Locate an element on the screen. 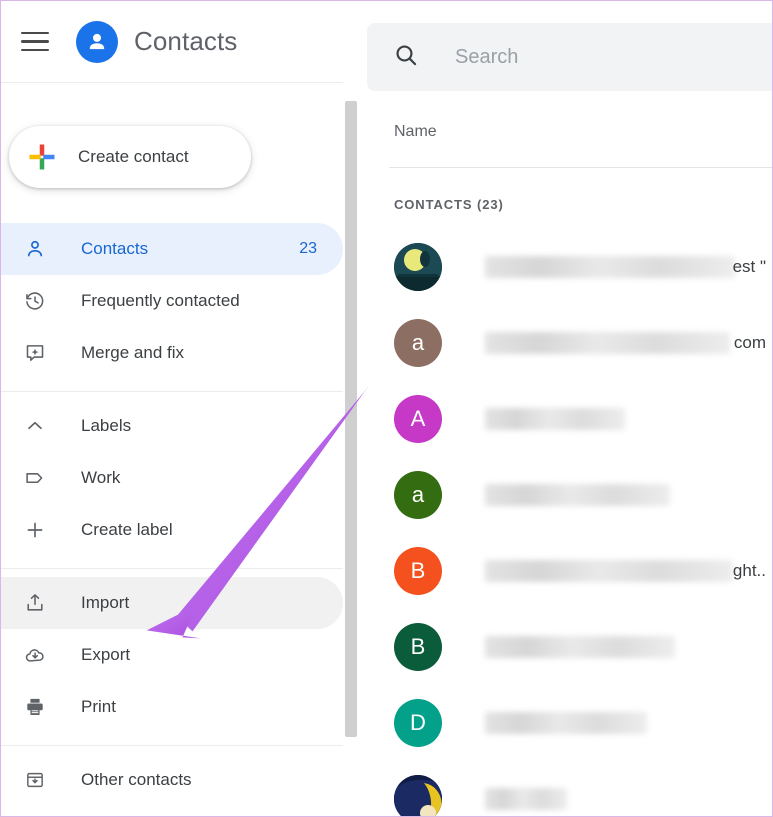 This screenshot has height=817, width=773. archive-down-icon is located at coordinates (35, 780).